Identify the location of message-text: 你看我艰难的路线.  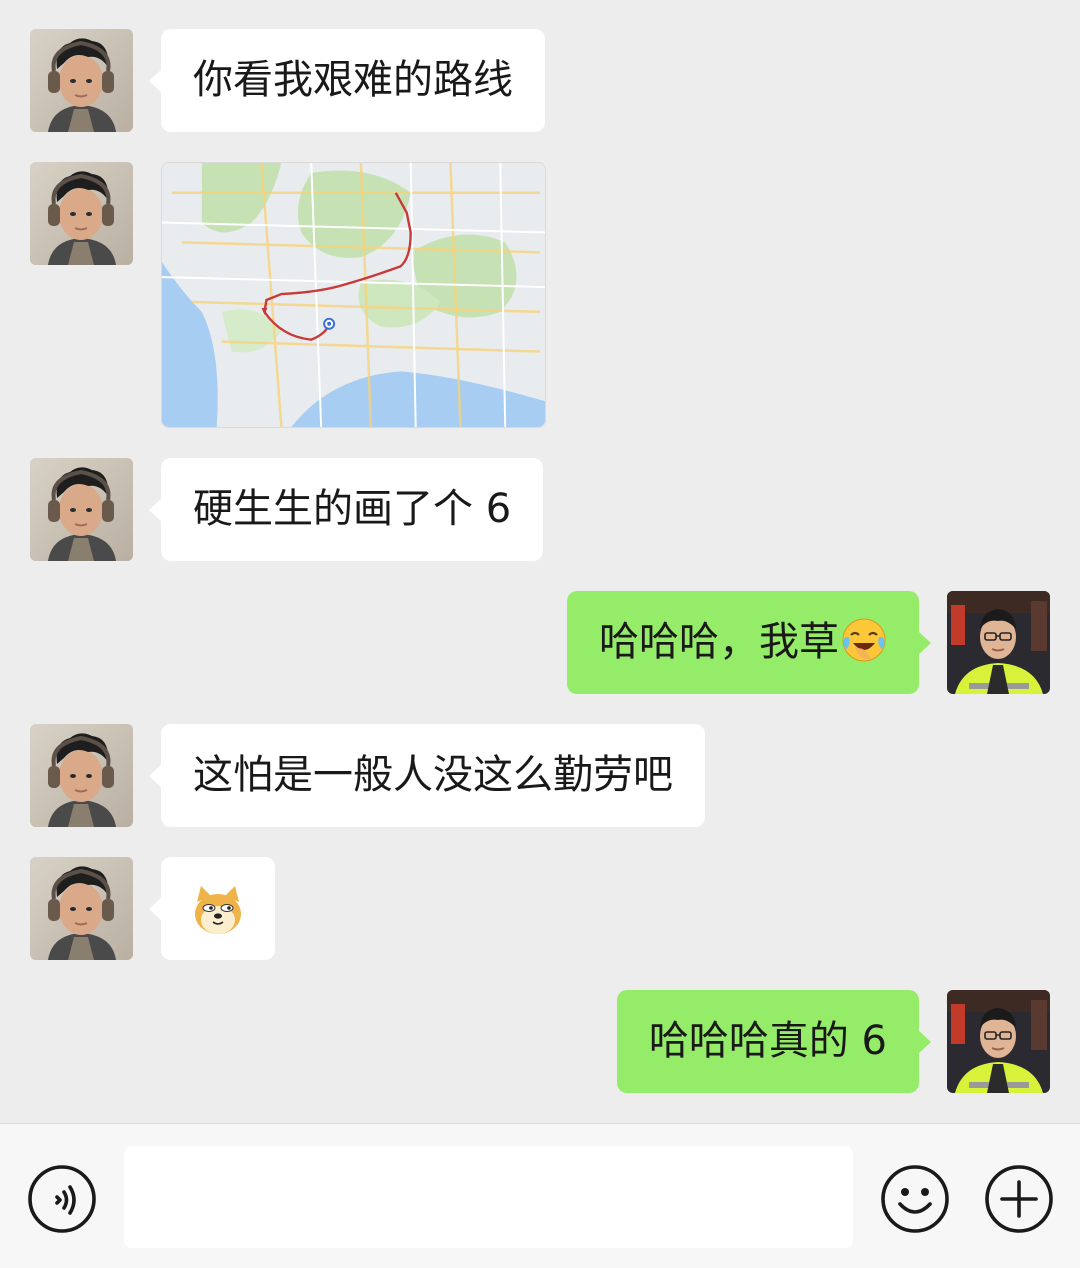
(353, 80).